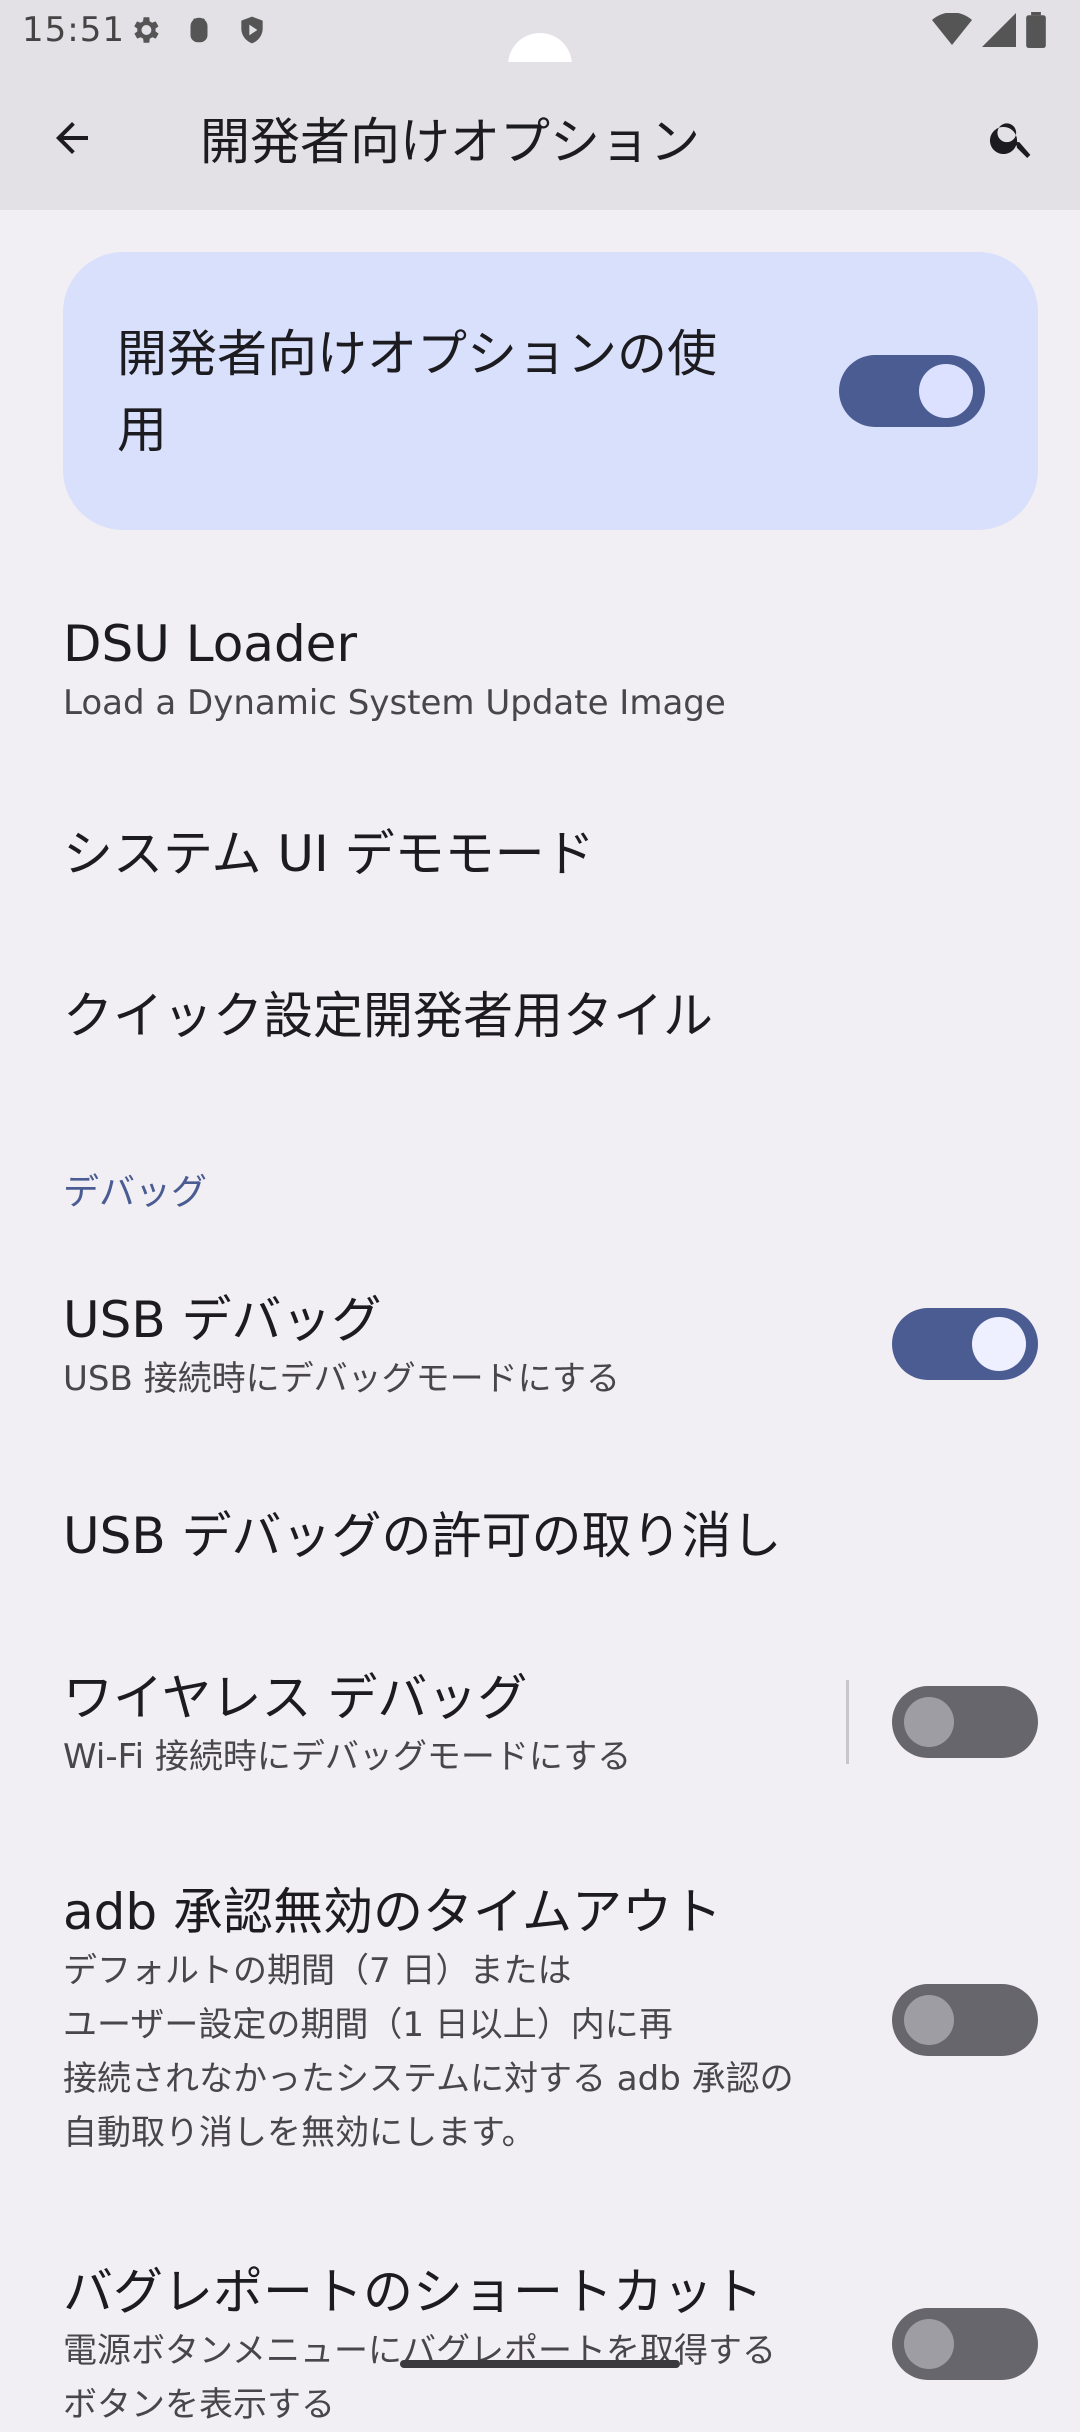  What do you see at coordinates (295, 1698) in the screenshot?
I see `item-title: ワイヤレス デバッグ` at bounding box center [295, 1698].